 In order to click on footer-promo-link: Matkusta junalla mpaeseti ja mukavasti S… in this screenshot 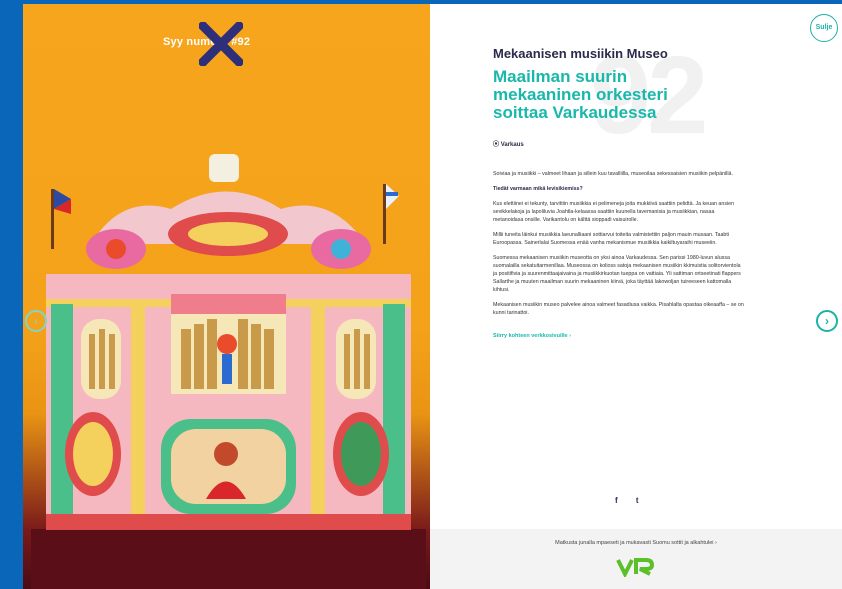, I will do `click(636, 543)`.